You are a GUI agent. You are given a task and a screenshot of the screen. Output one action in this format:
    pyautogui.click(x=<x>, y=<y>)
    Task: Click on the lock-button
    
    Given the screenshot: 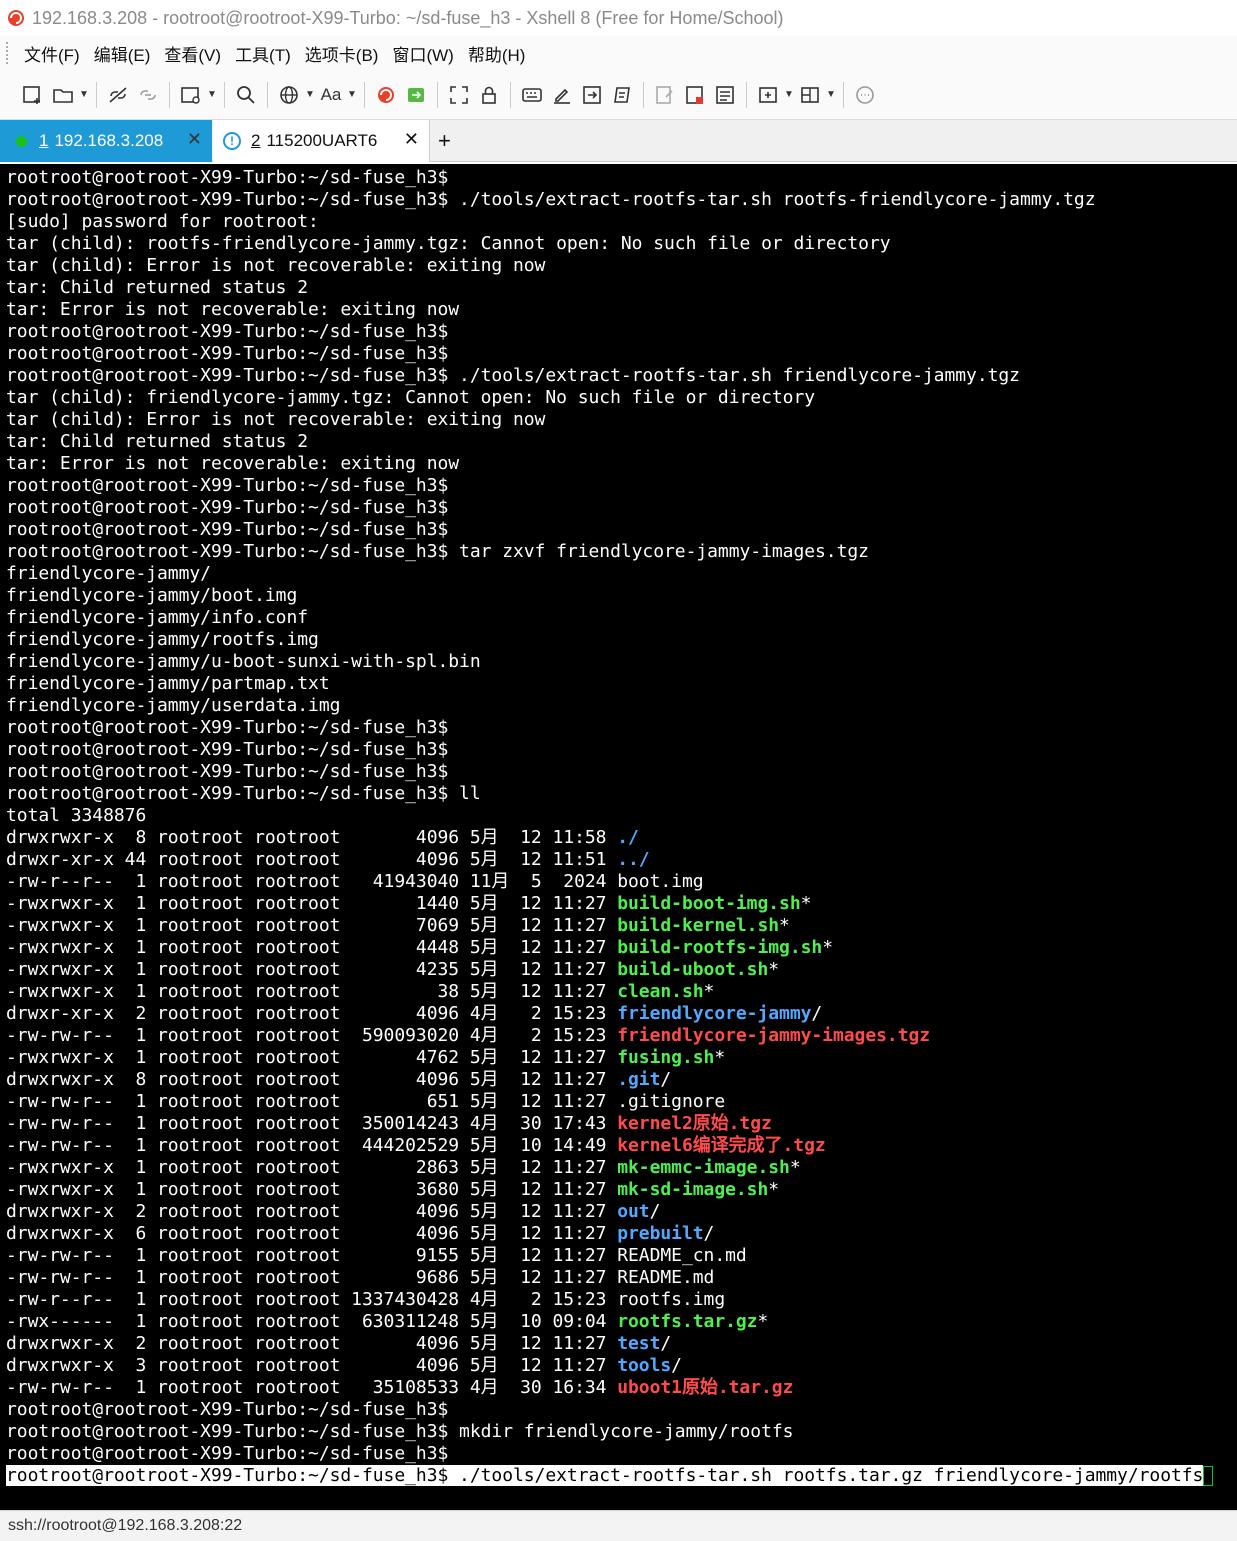 What is the action you would take?
    pyautogui.click(x=489, y=95)
    